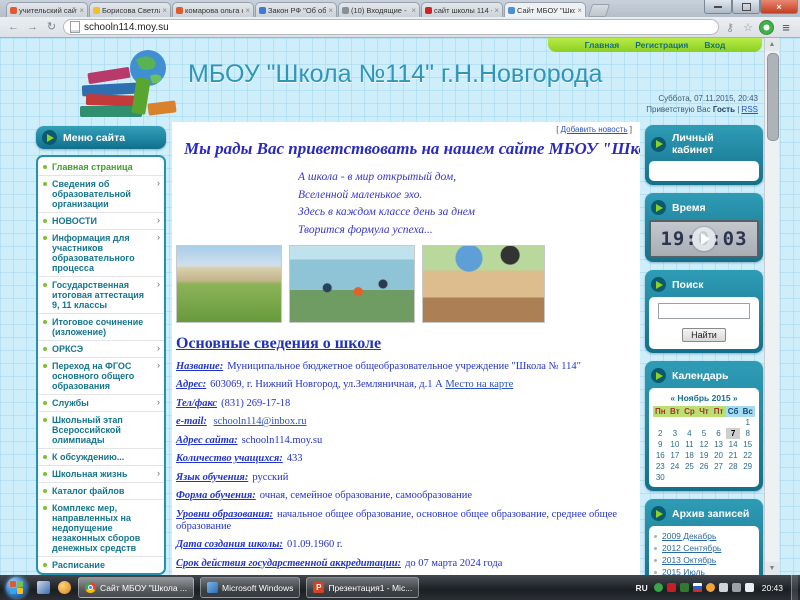  I want to click on calendar-day: 28, so click(733, 466).